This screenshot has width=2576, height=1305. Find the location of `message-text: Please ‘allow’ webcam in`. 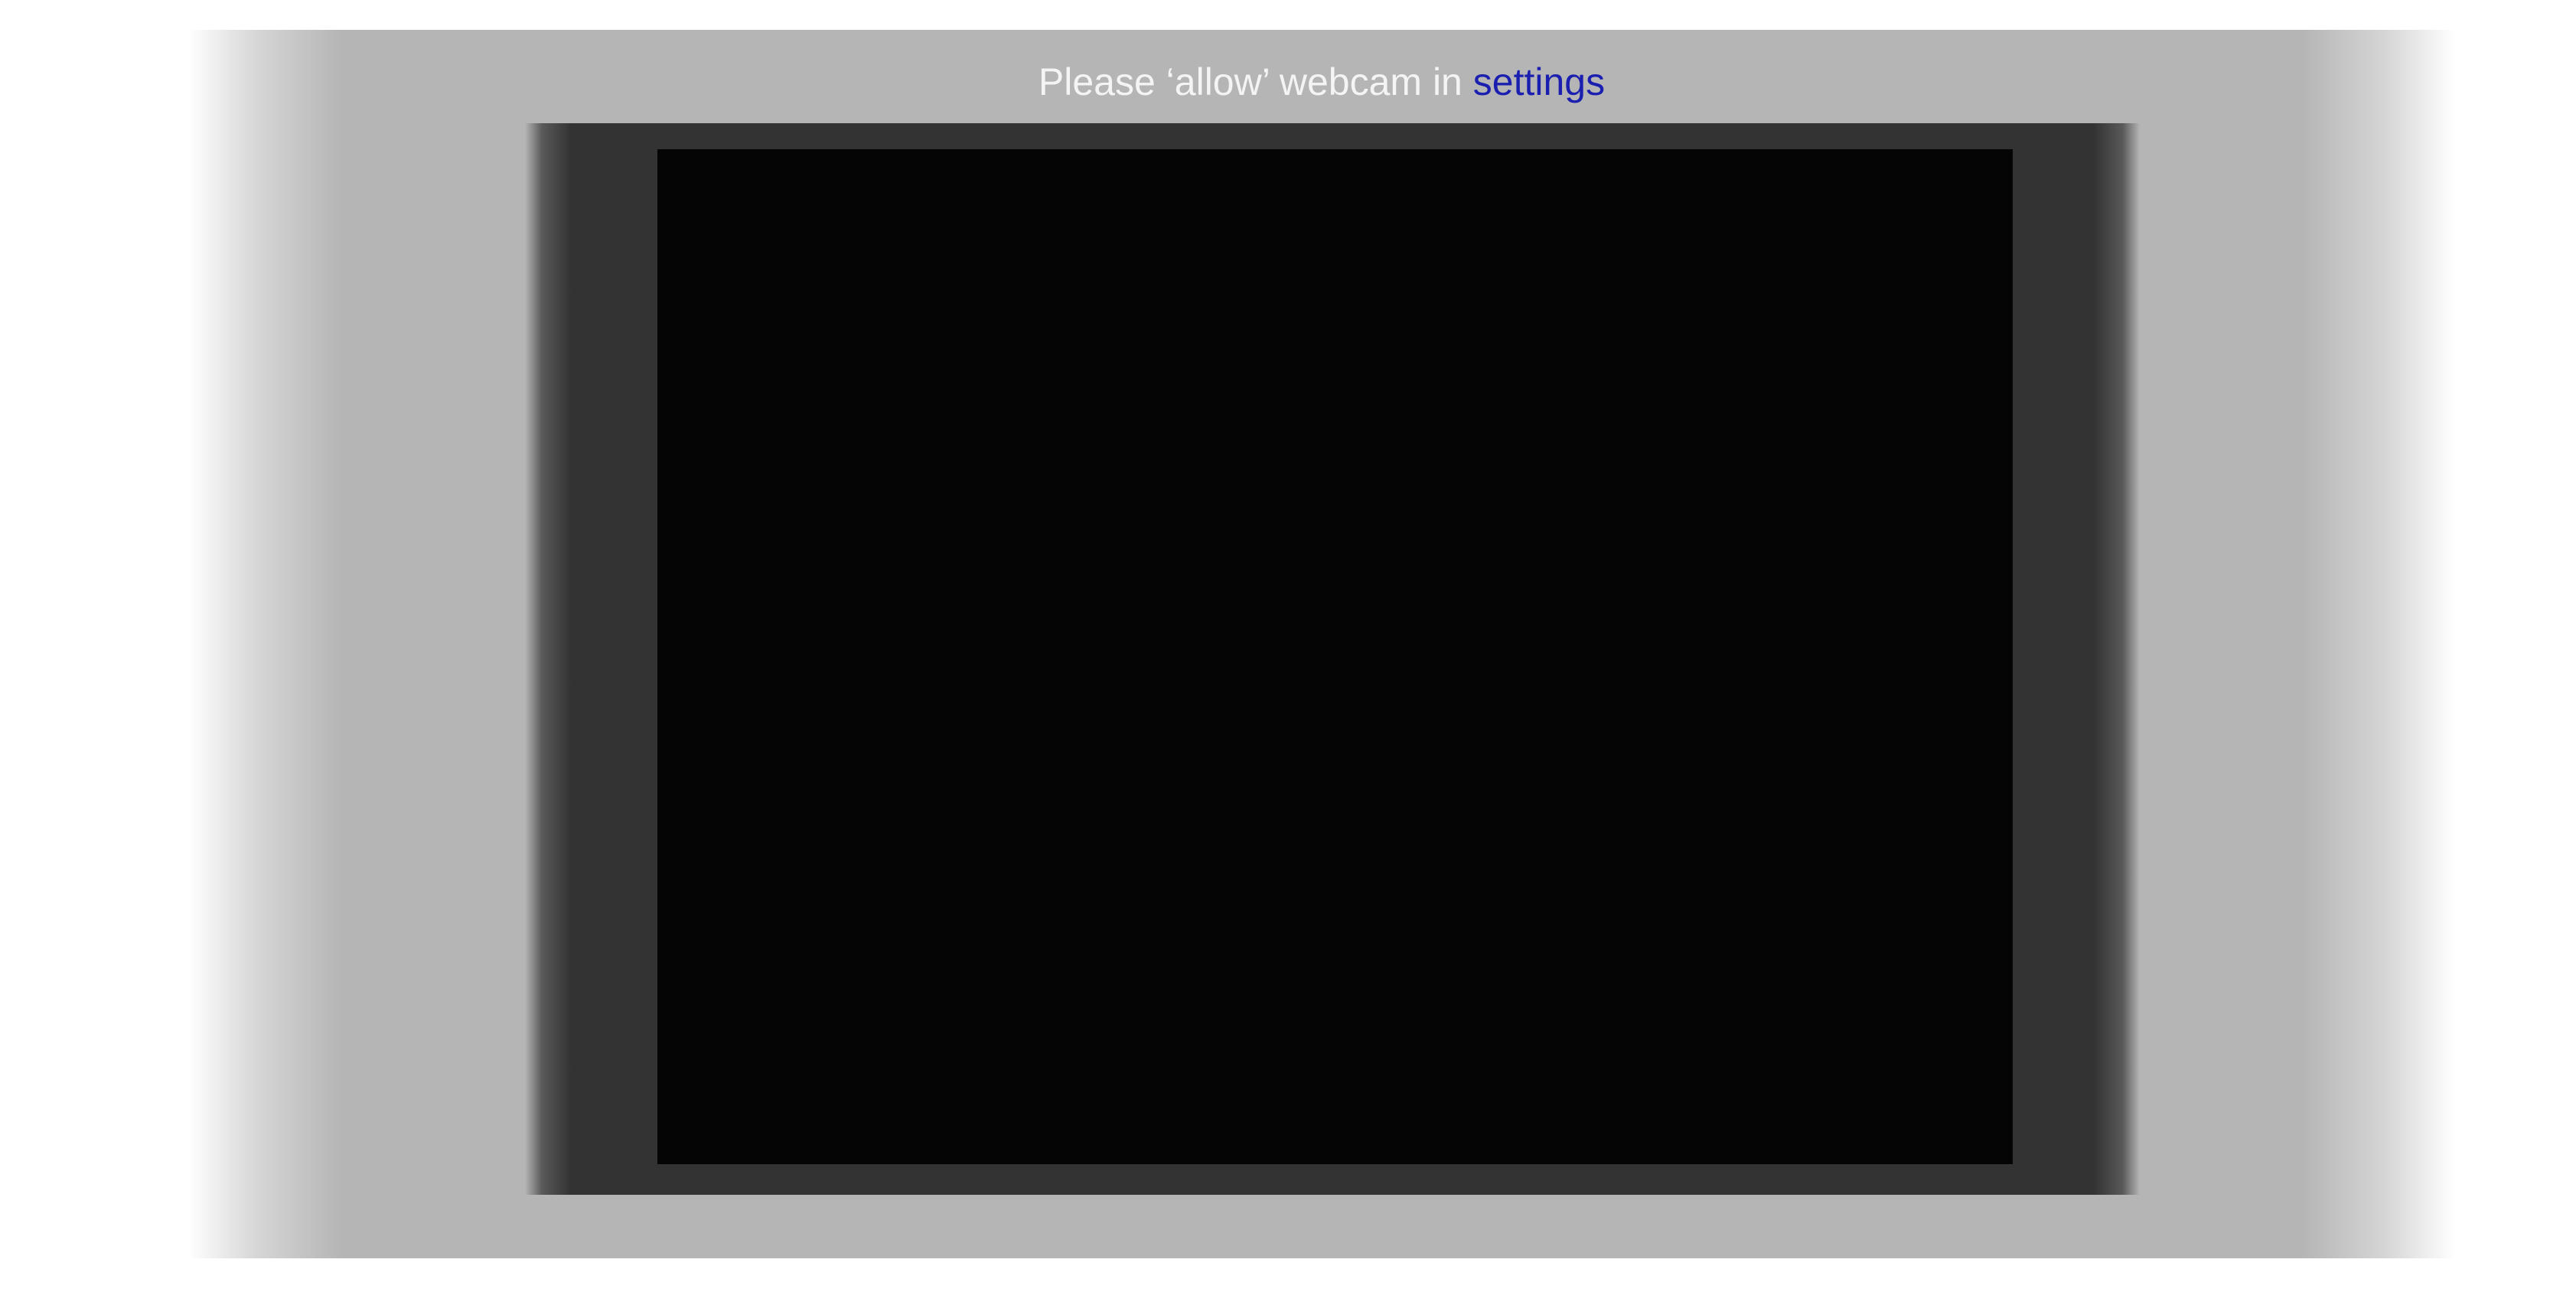

message-text: Please ‘allow’ webcam in is located at coordinates (1255, 81).